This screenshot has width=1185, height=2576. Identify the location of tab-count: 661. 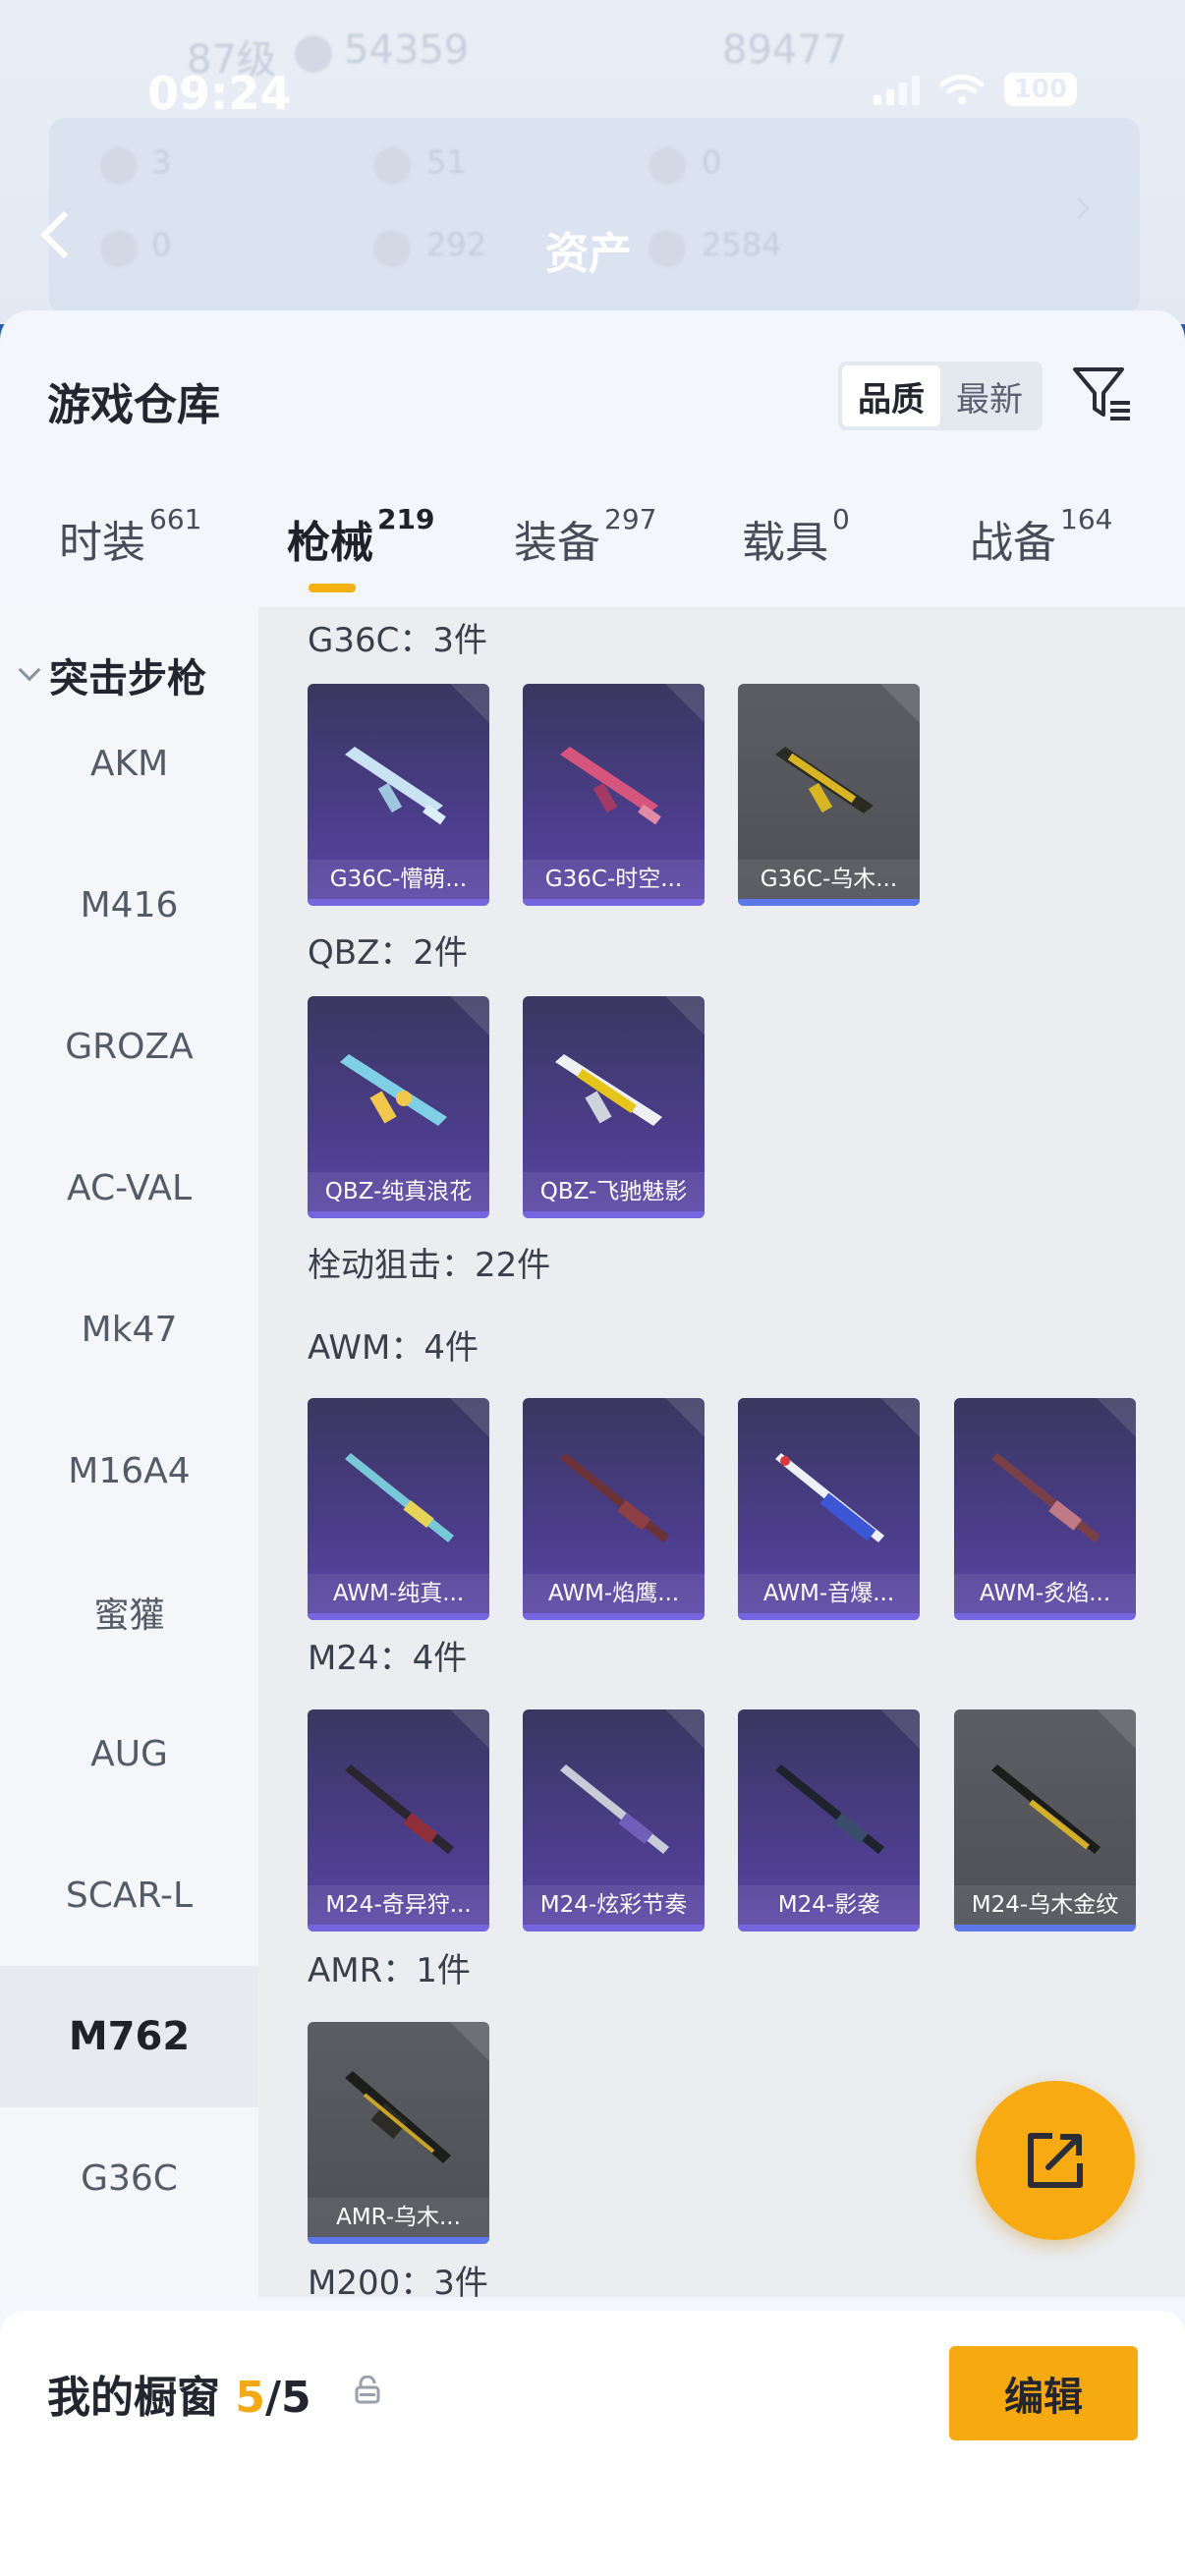
(176, 519).